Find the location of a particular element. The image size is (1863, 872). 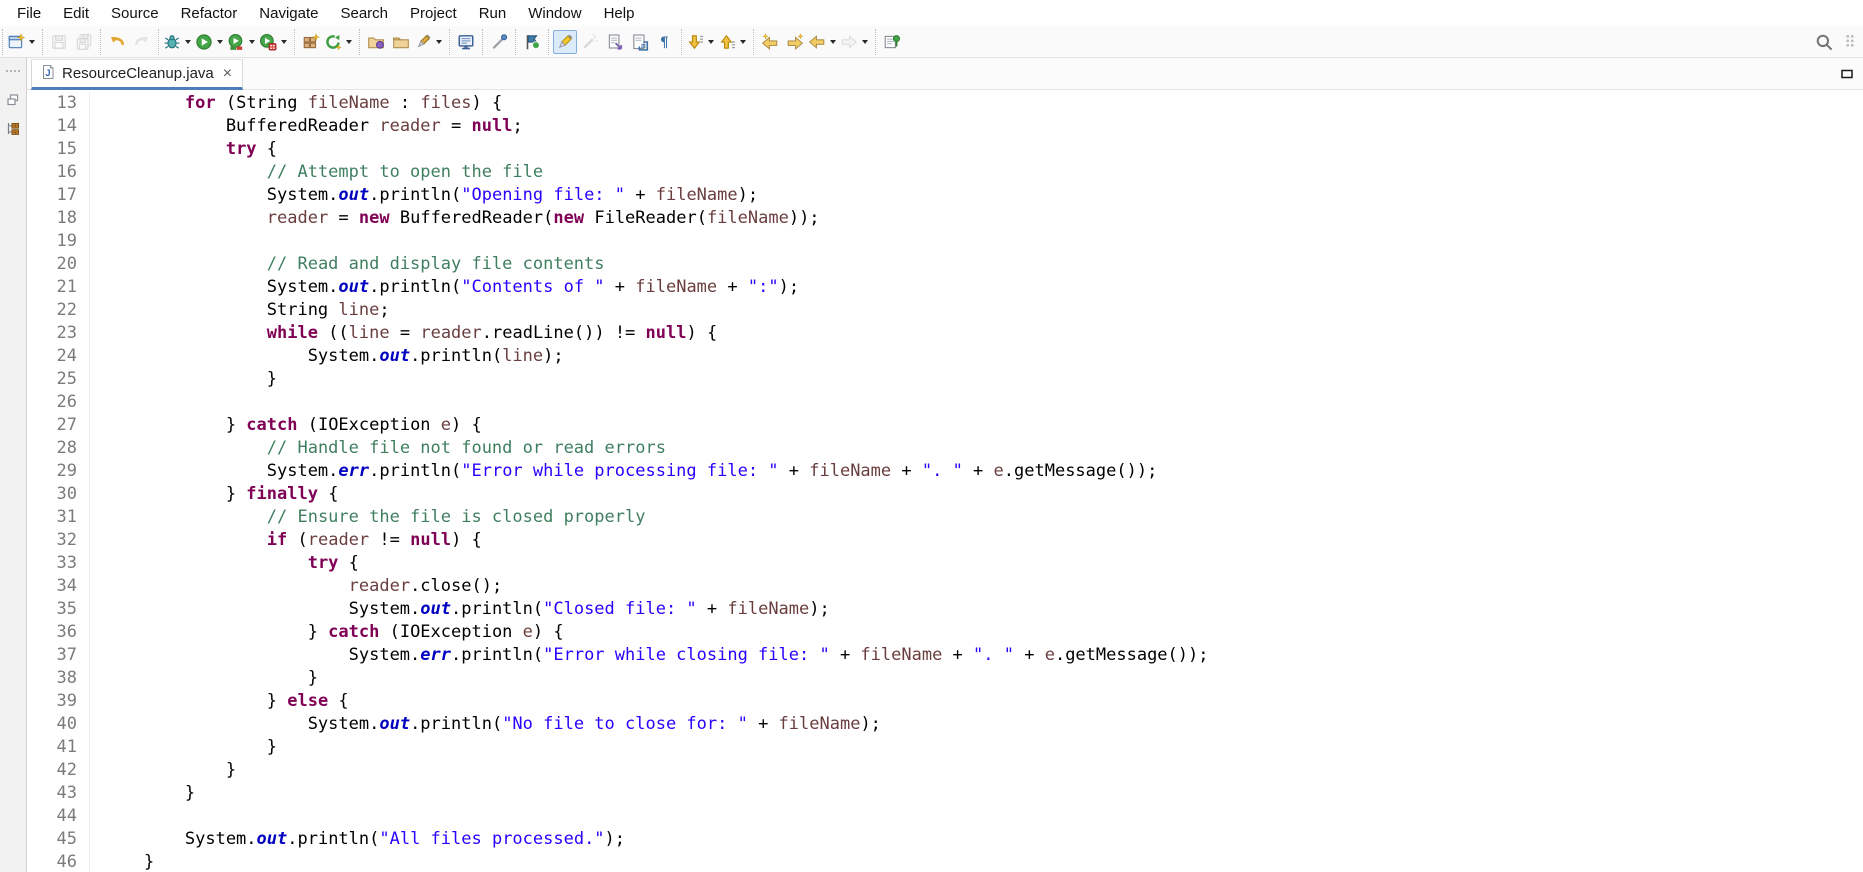

coverage-button is located at coordinates (242, 42).